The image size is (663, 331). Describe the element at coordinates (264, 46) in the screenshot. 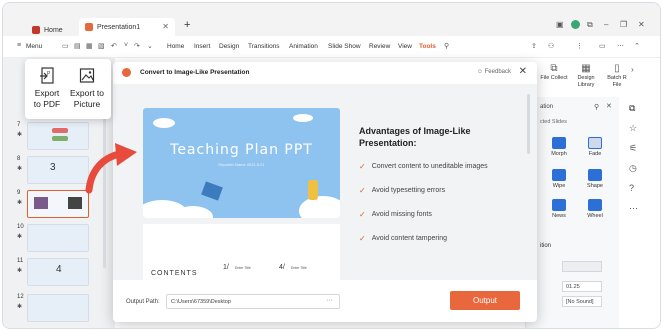

I see `menu-transitions: Transitions` at that location.